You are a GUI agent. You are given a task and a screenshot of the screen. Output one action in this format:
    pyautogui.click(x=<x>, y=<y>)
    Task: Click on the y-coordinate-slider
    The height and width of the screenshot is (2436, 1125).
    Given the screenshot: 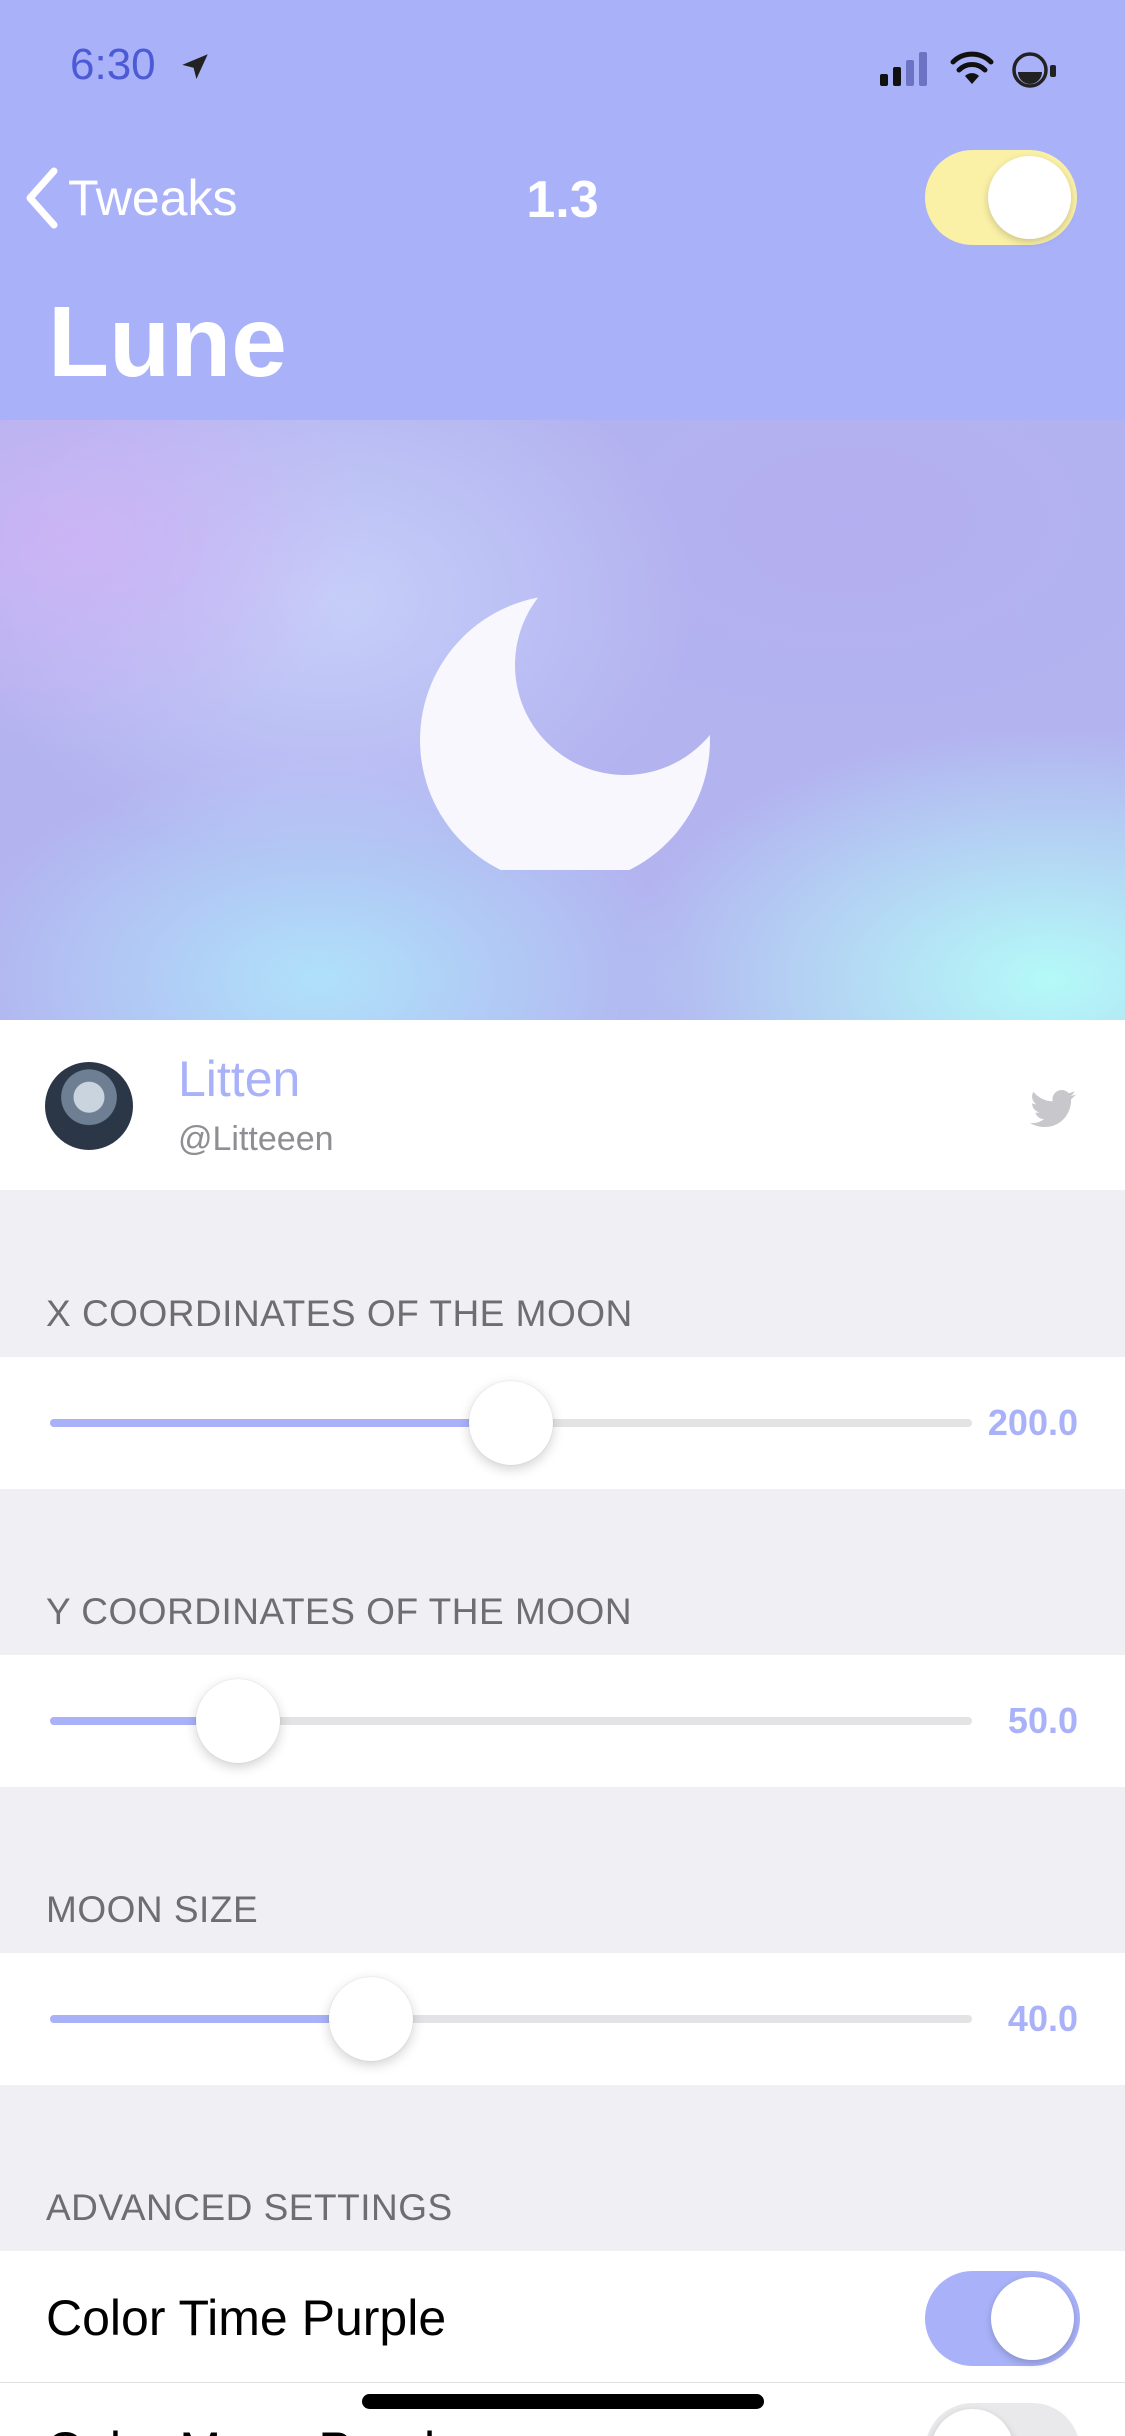 What is the action you would take?
    pyautogui.click(x=511, y=1721)
    